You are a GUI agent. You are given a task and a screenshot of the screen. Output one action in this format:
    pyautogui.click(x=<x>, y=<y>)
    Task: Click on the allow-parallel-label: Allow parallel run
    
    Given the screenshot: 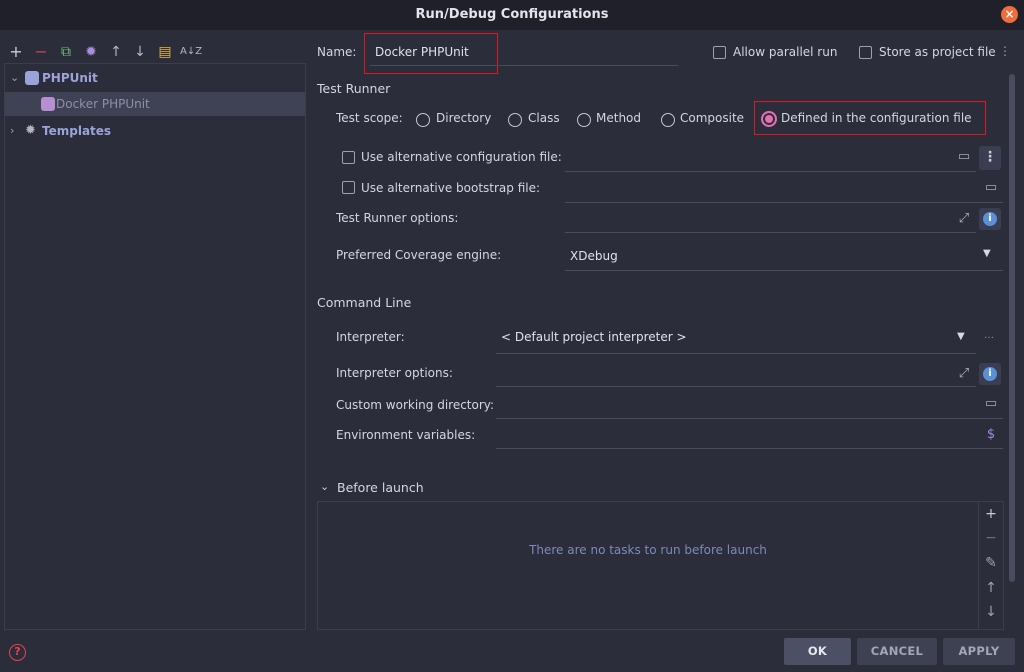 What is the action you would take?
    pyautogui.click(x=785, y=52)
    